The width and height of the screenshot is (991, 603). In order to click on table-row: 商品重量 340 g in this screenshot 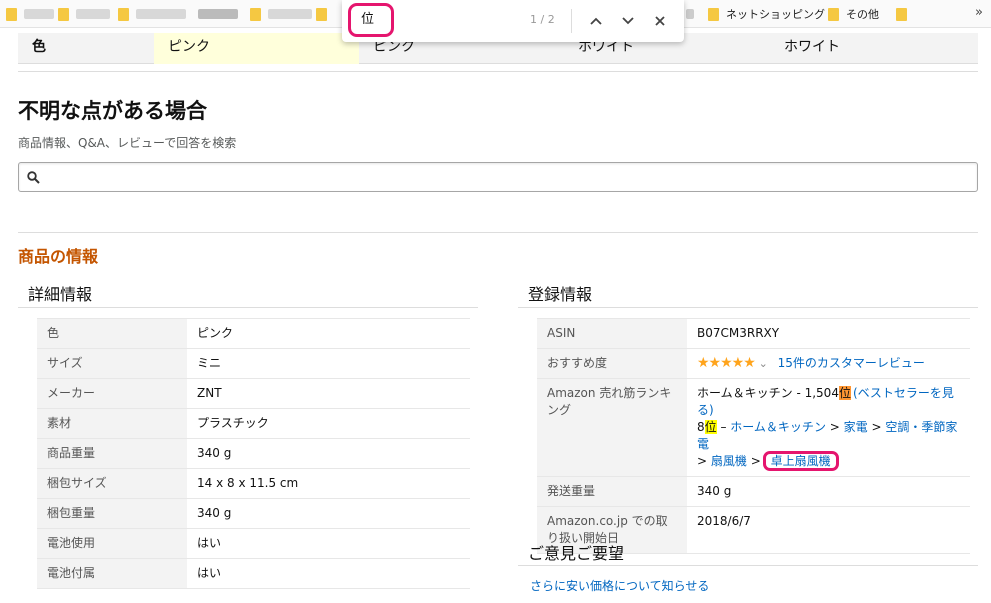, I will do `click(253, 453)`.